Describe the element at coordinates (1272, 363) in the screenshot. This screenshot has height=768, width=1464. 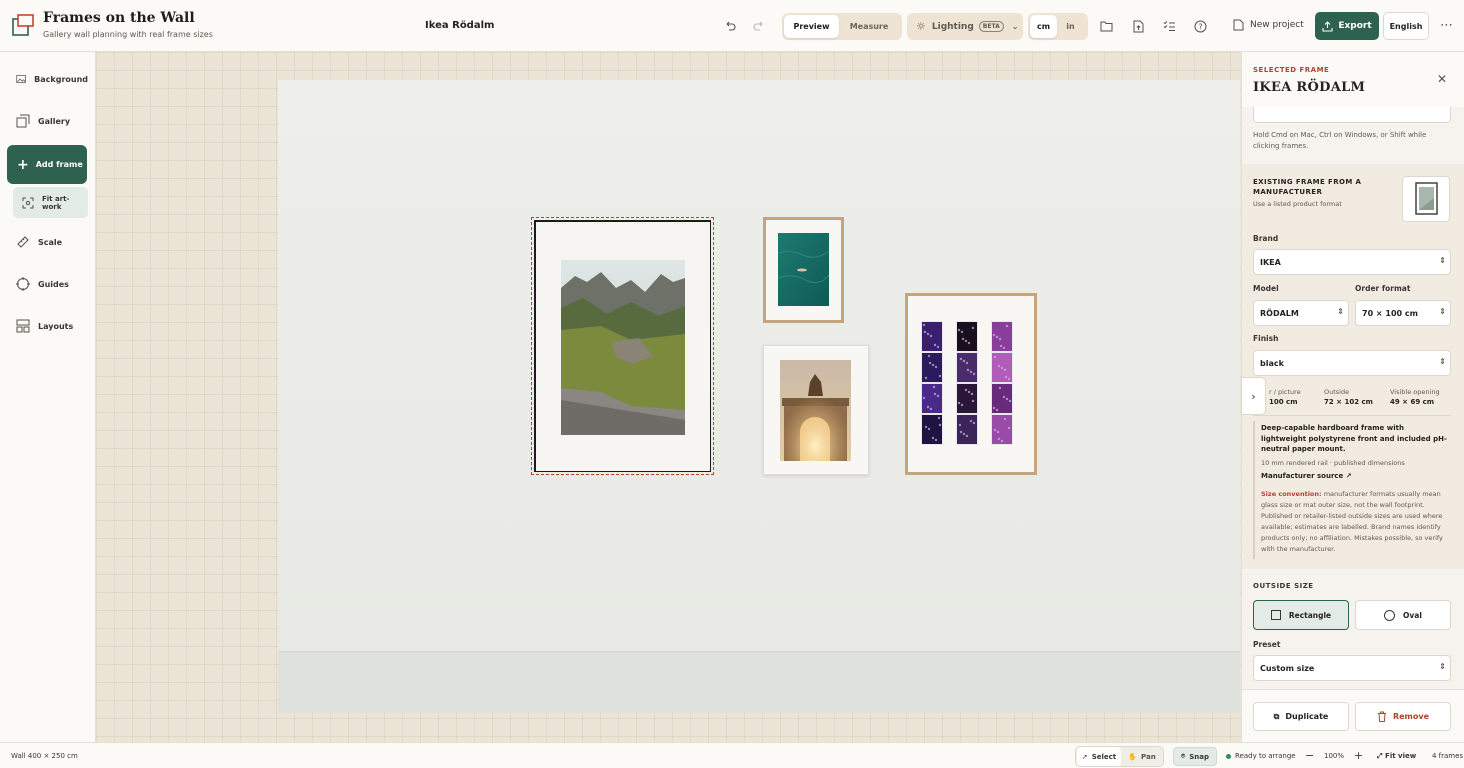
I see `finish-value: black` at that location.